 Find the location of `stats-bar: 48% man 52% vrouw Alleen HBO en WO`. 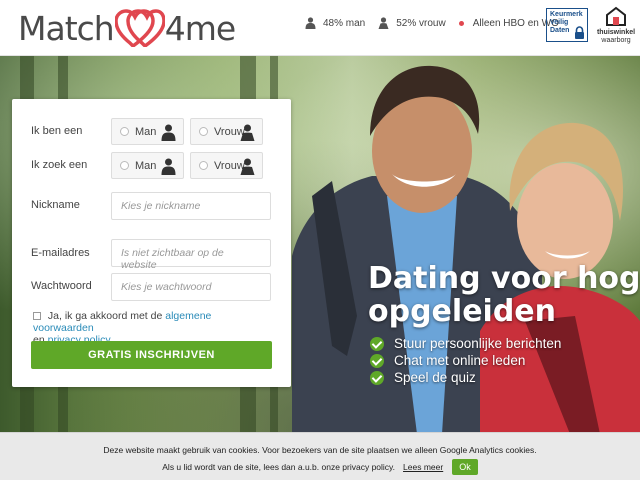

stats-bar: 48% man 52% vrouw Alleen HBO en WO is located at coordinates (438, 23).